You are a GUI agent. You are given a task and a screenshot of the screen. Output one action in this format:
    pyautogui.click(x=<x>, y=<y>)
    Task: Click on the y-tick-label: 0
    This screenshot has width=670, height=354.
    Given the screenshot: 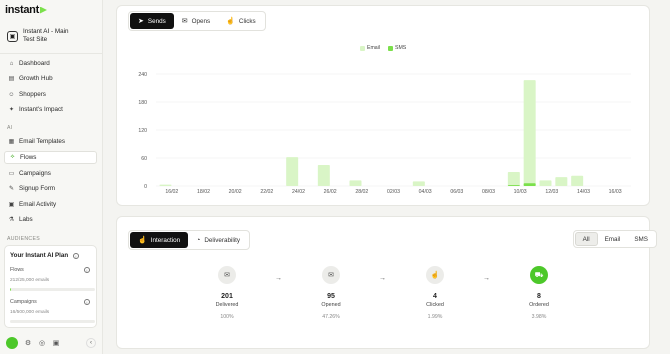 What is the action you would take?
    pyautogui.click(x=145, y=187)
    